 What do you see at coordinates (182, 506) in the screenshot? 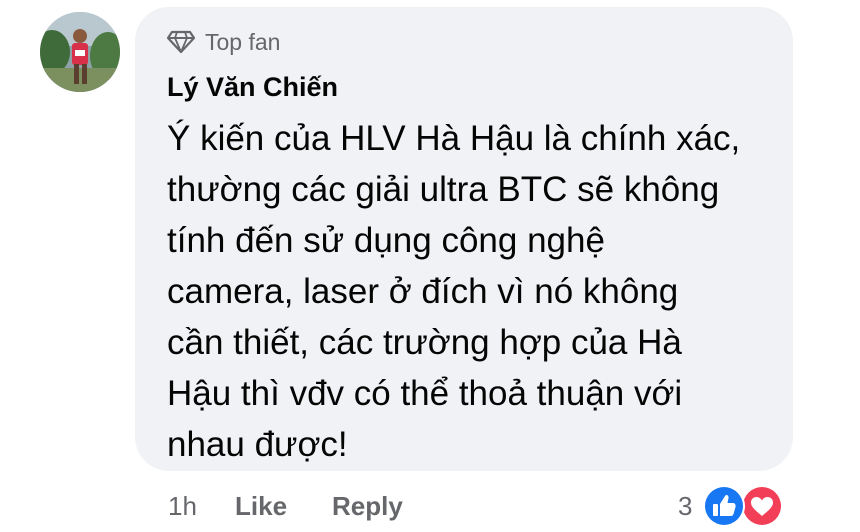
I see `comment-timestamp: 1h` at bounding box center [182, 506].